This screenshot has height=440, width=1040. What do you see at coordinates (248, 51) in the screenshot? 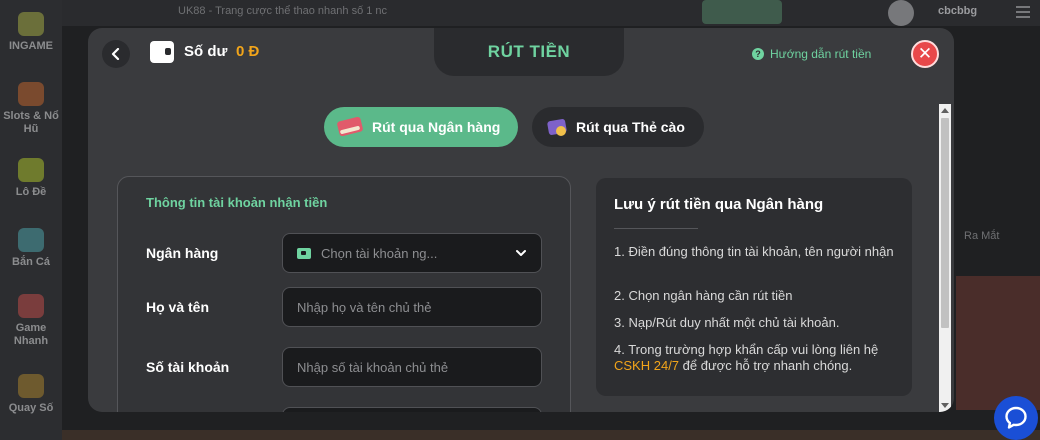
I see `balance-value: 0 Đ` at bounding box center [248, 51].